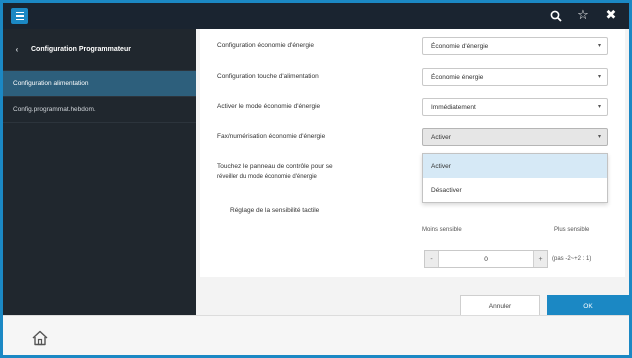 Image resolution: width=632 pixels, height=358 pixels. What do you see at coordinates (316, 335) in the screenshot?
I see `bottom-bar` at bounding box center [316, 335].